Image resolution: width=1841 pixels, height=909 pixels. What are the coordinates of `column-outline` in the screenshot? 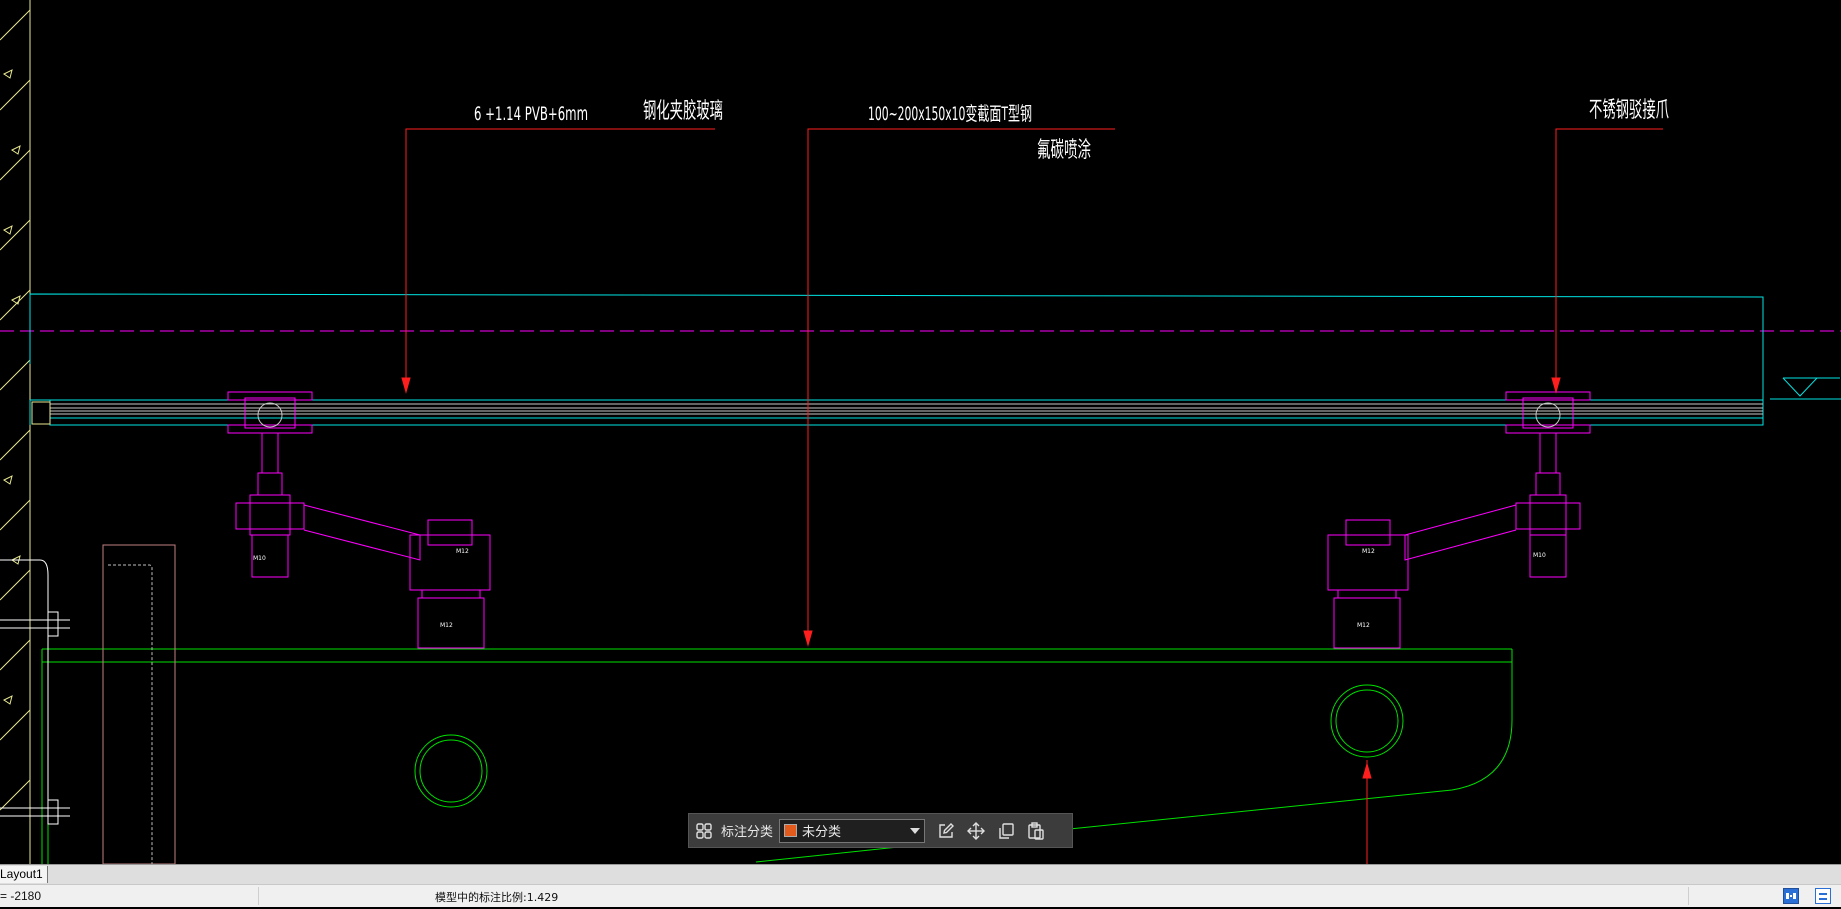 It's located at (139, 704).